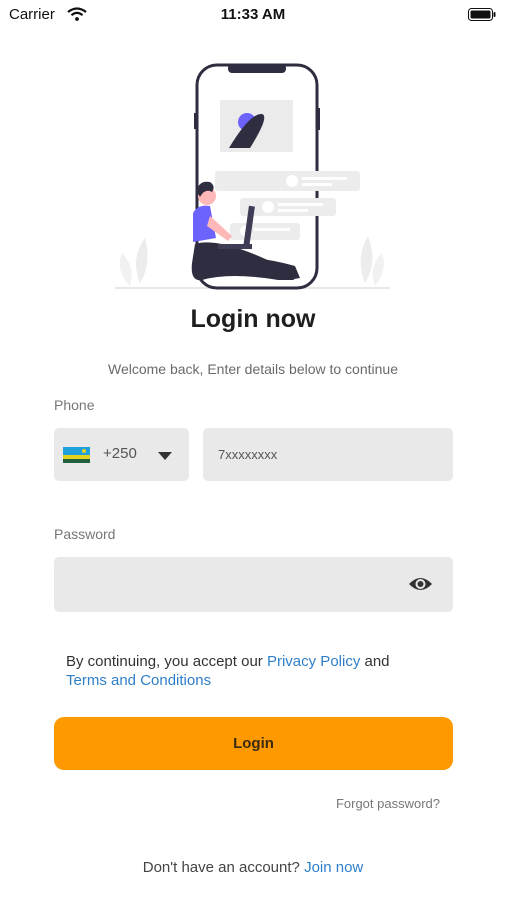  What do you see at coordinates (333, 867) in the screenshot?
I see `join-now-link: Join now` at bounding box center [333, 867].